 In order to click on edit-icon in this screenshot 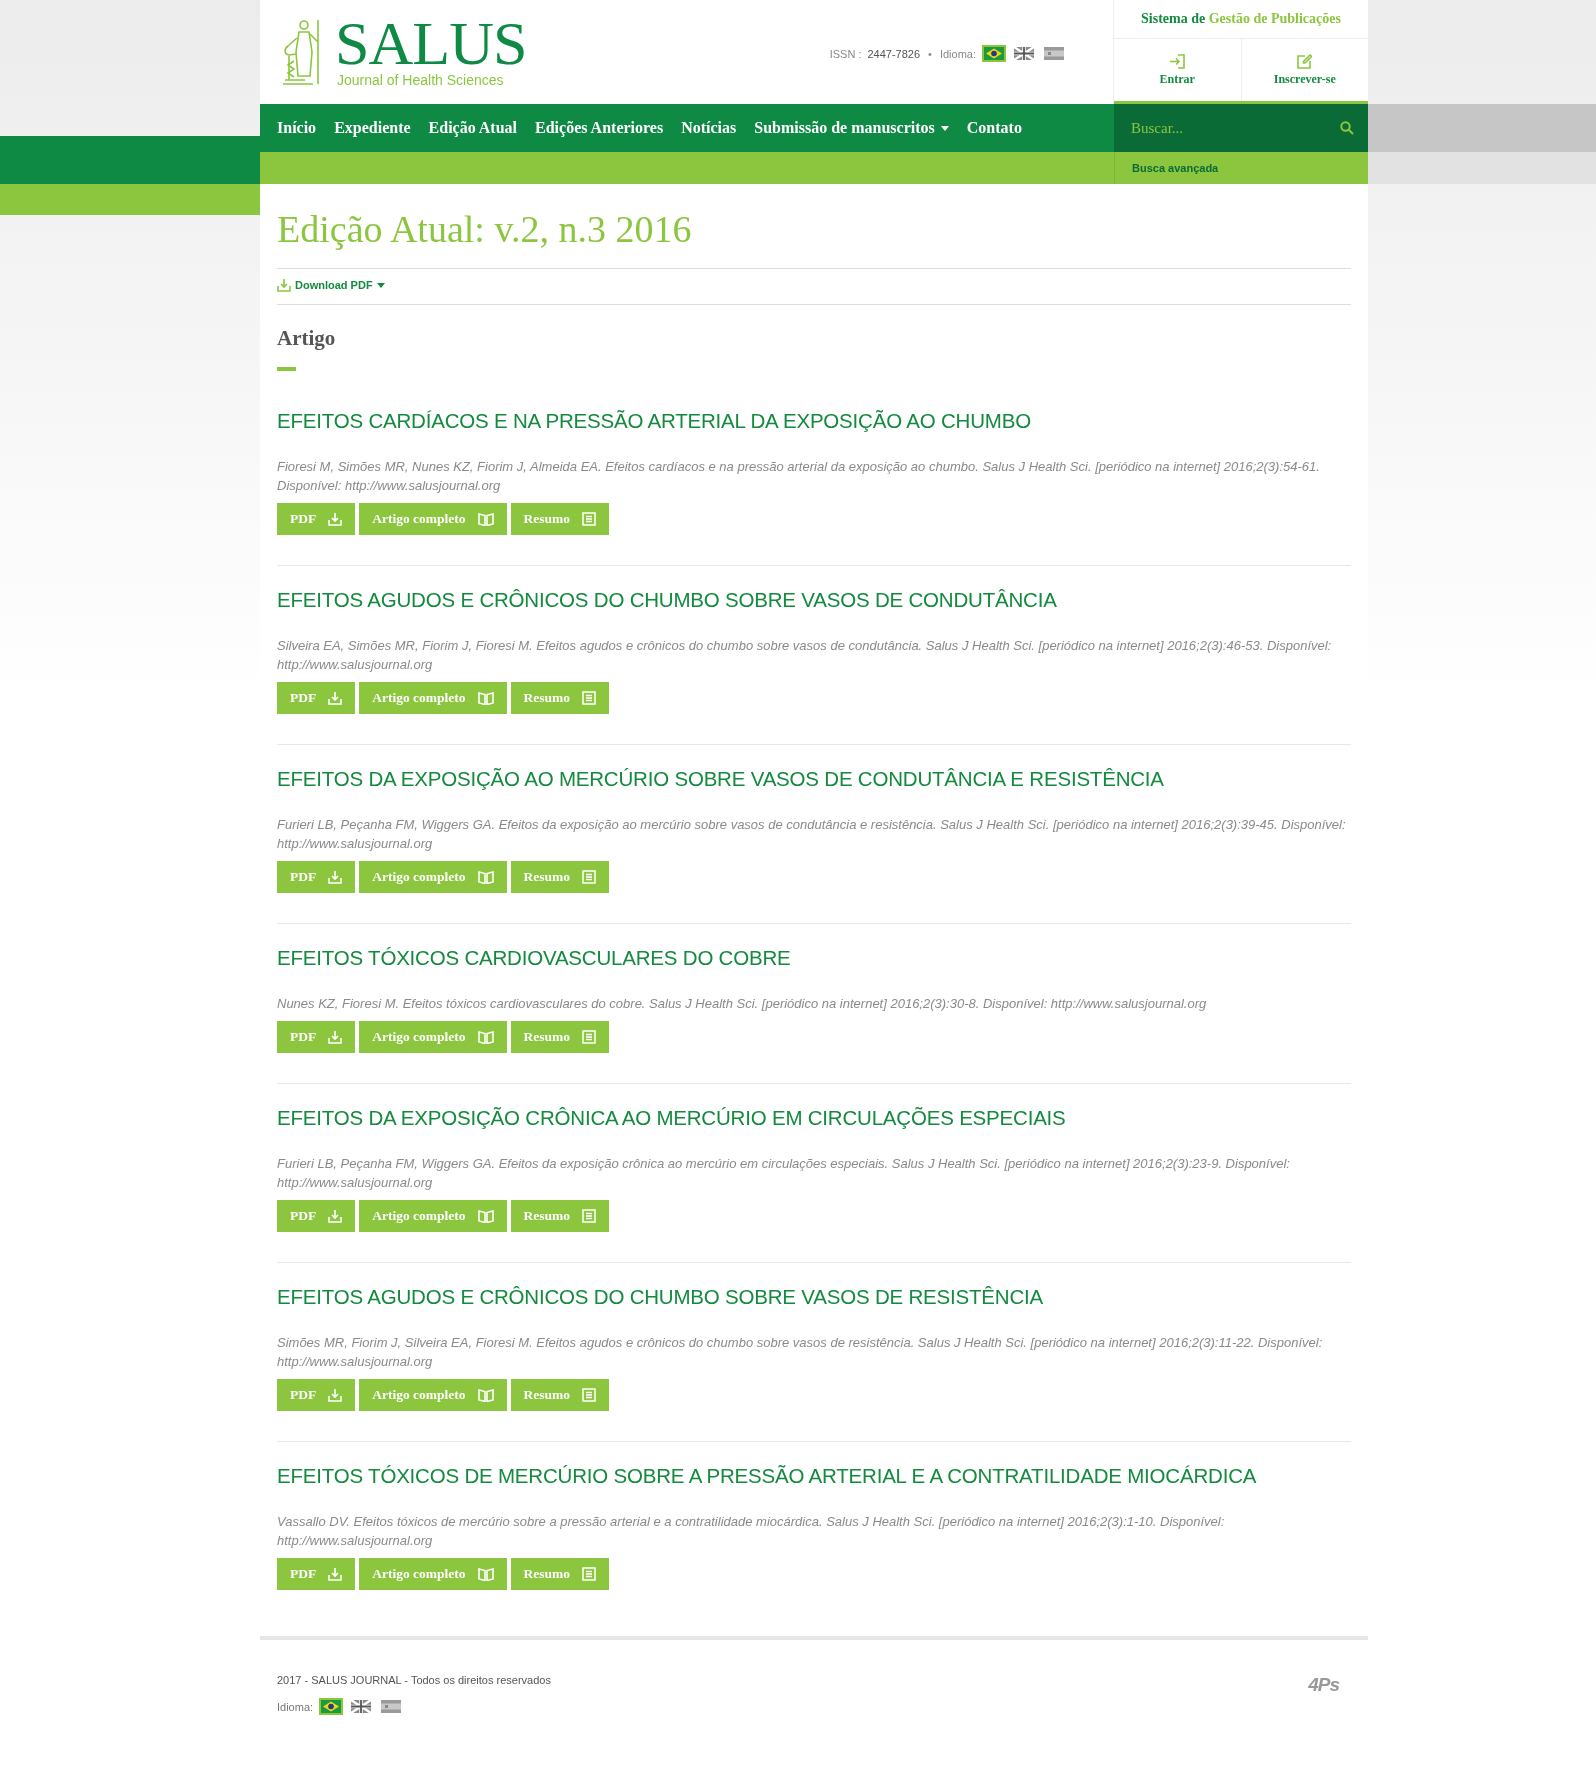, I will do `click(1305, 61)`.